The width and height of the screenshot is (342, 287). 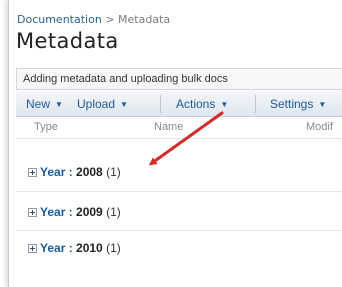 What do you see at coordinates (186, 138) in the screenshot?
I see `red-arrow-icon` at bounding box center [186, 138].